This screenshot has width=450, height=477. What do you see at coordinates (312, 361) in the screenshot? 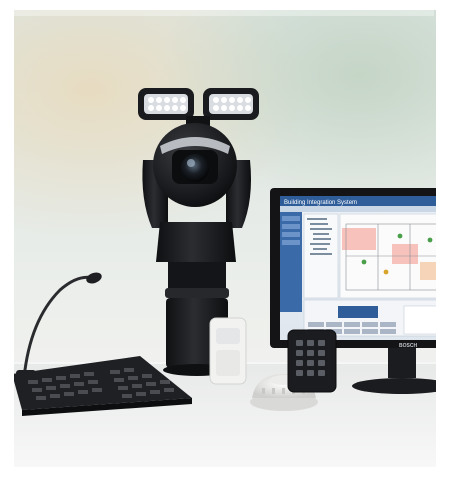
I see `access-control-reader` at bounding box center [312, 361].